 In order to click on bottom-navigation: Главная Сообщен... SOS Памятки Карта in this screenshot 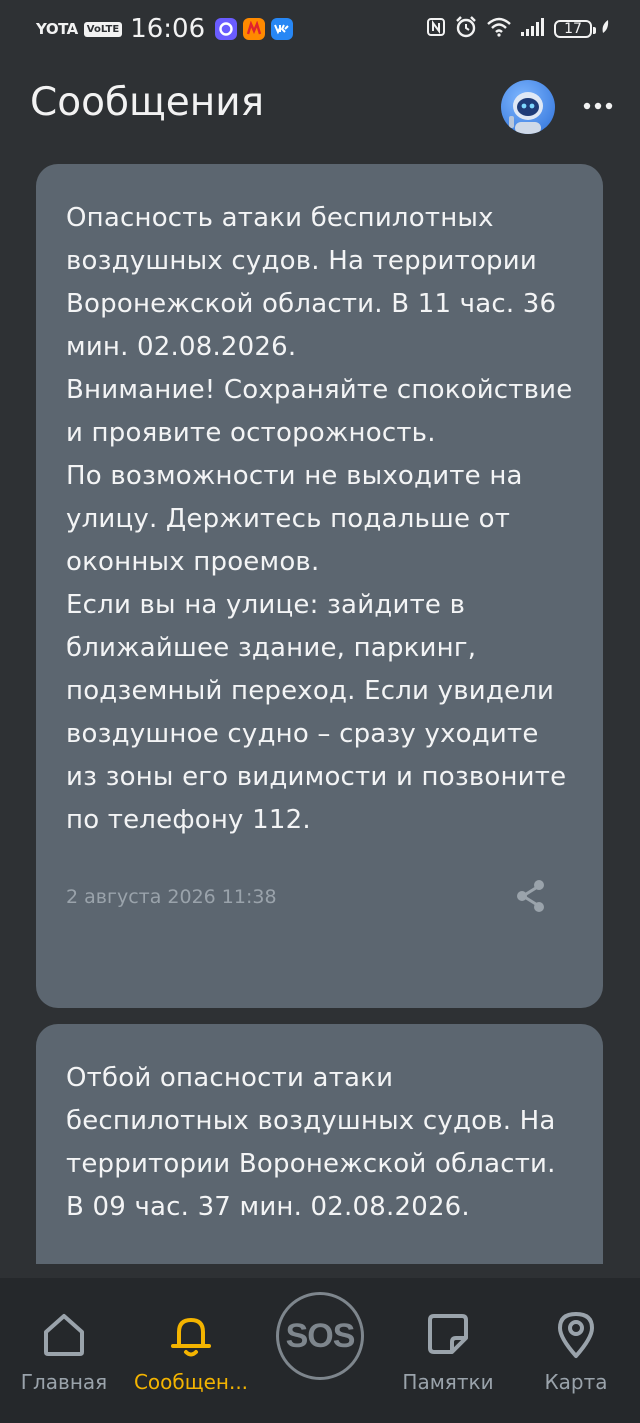, I will do `click(320, 1350)`.